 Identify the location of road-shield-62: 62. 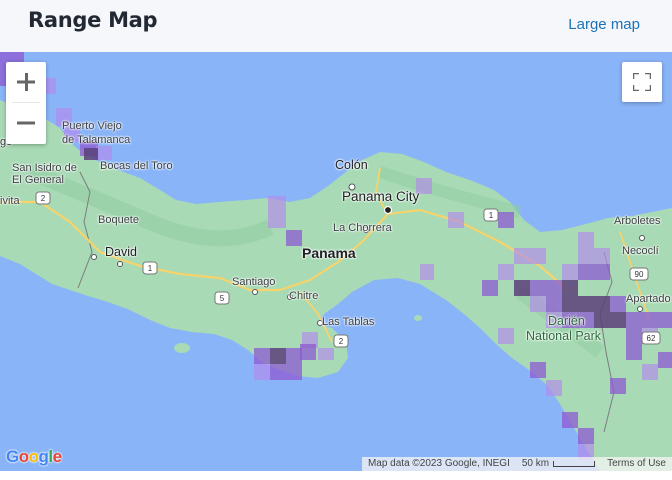
(651, 338).